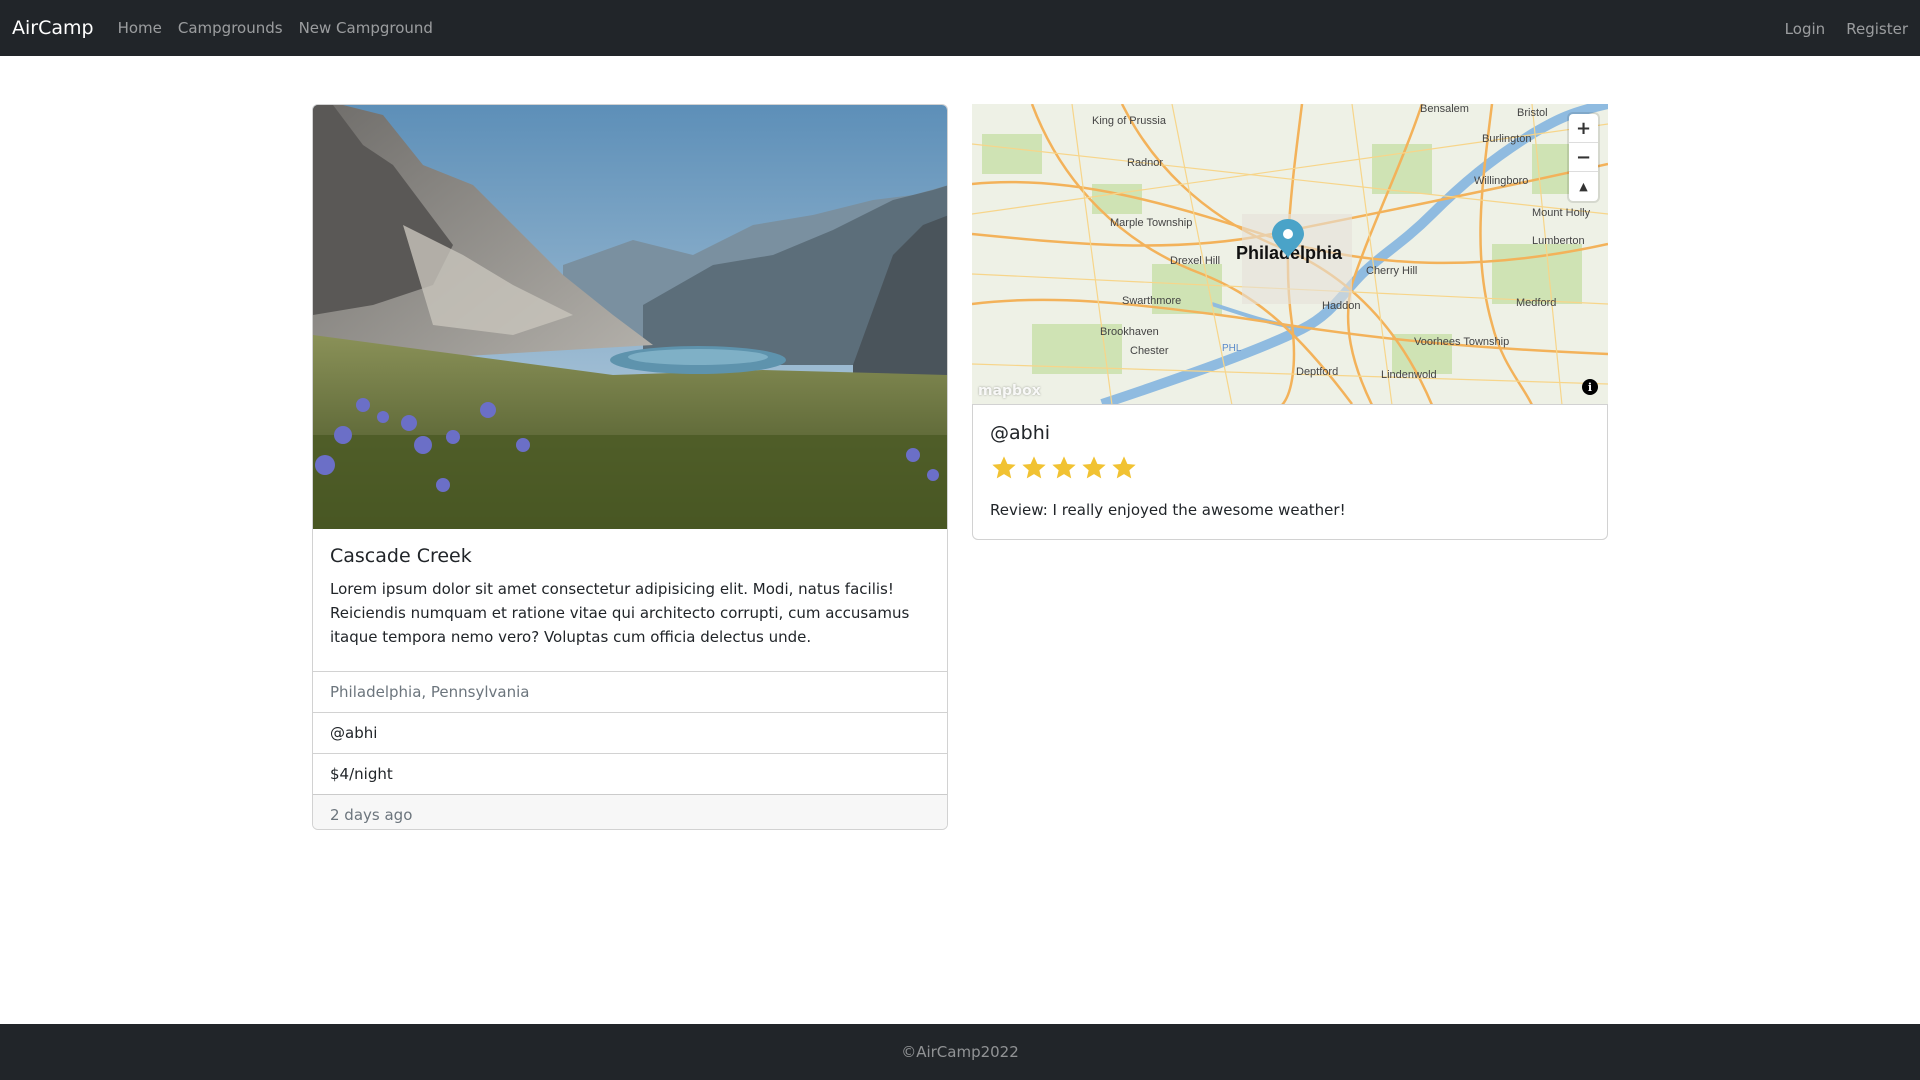 This screenshot has width=1920, height=1080. I want to click on map-label-cherry-hill: Cherry Hill, so click(1391, 271).